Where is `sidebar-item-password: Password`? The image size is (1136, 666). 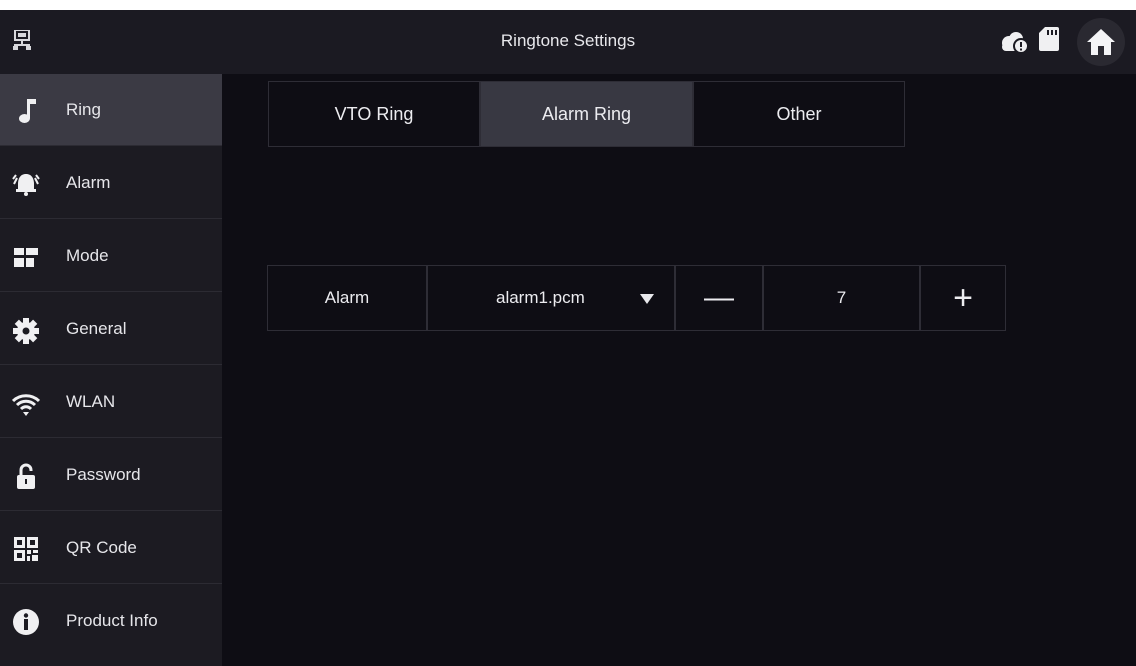
sidebar-item-password: Password is located at coordinates (111, 475).